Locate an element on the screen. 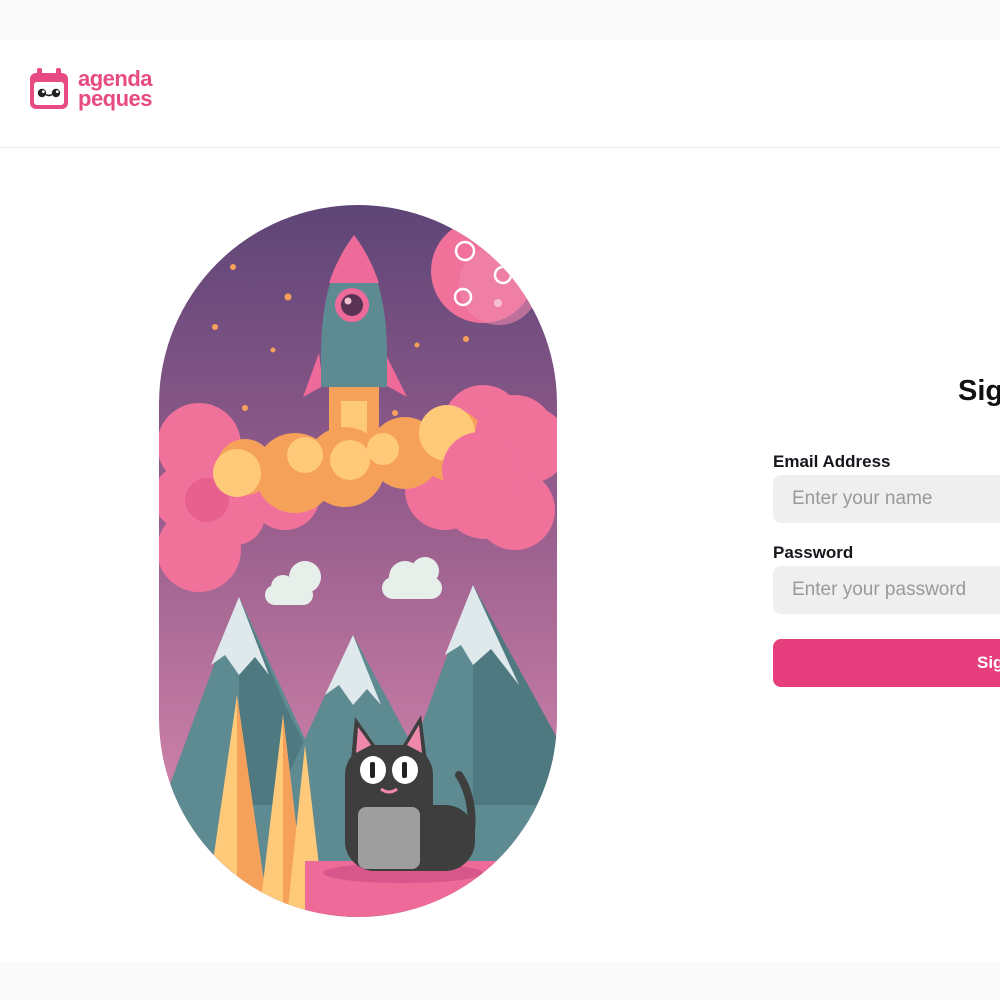 This screenshot has height=1000, width=1000. form-title: Sig is located at coordinates (979, 391).